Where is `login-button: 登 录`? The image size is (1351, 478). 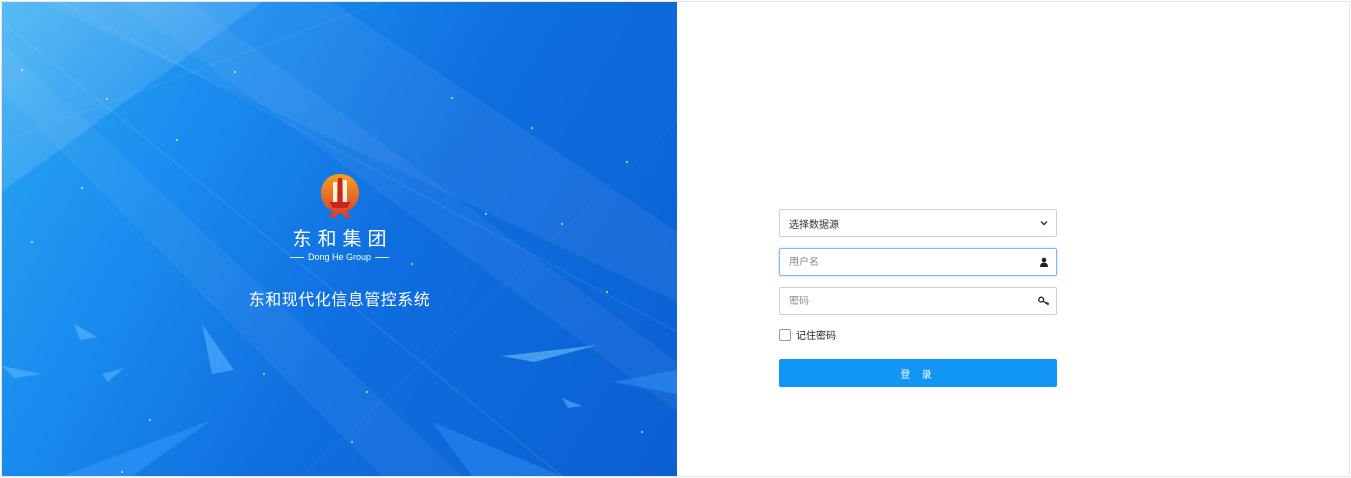
login-button: 登 录 is located at coordinates (918, 373).